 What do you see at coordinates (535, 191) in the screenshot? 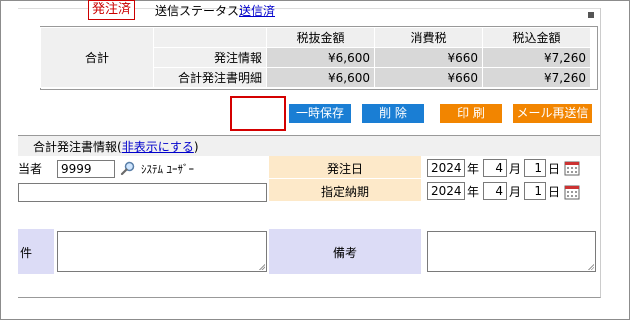
I see `due-day-input` at bounding box center [535, 191].